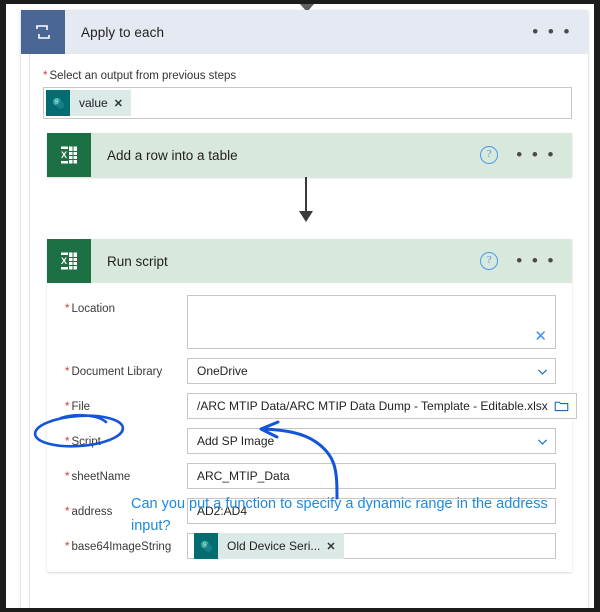 The width and height of the screenshot is (600, 612). What do you see at coordinates (93, 103) in the screenshot?
I see `value-token-label: value` at bounding box center [93, 103].